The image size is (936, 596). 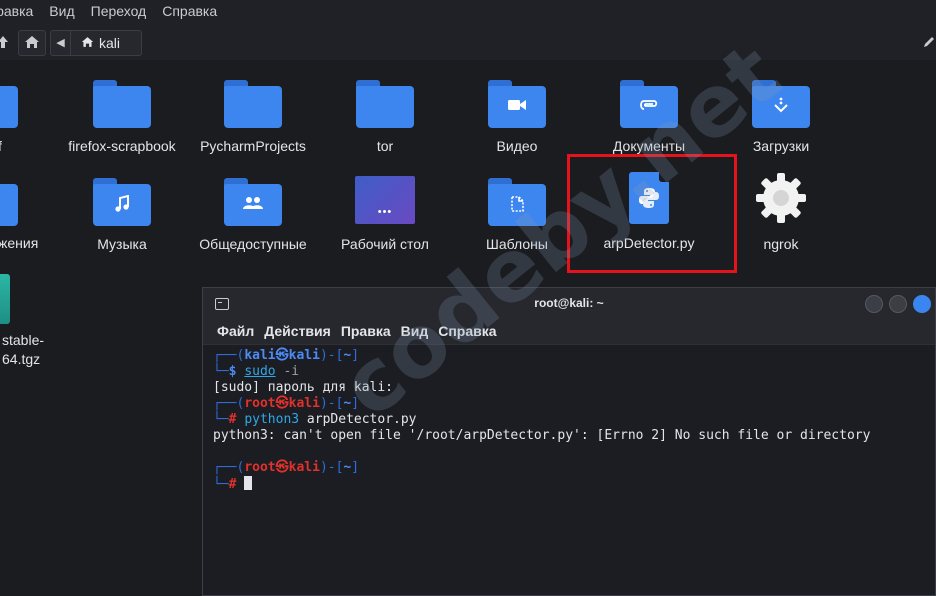 I want to click on terminal-menu-edit: Правка, so click(x=366, y=331).